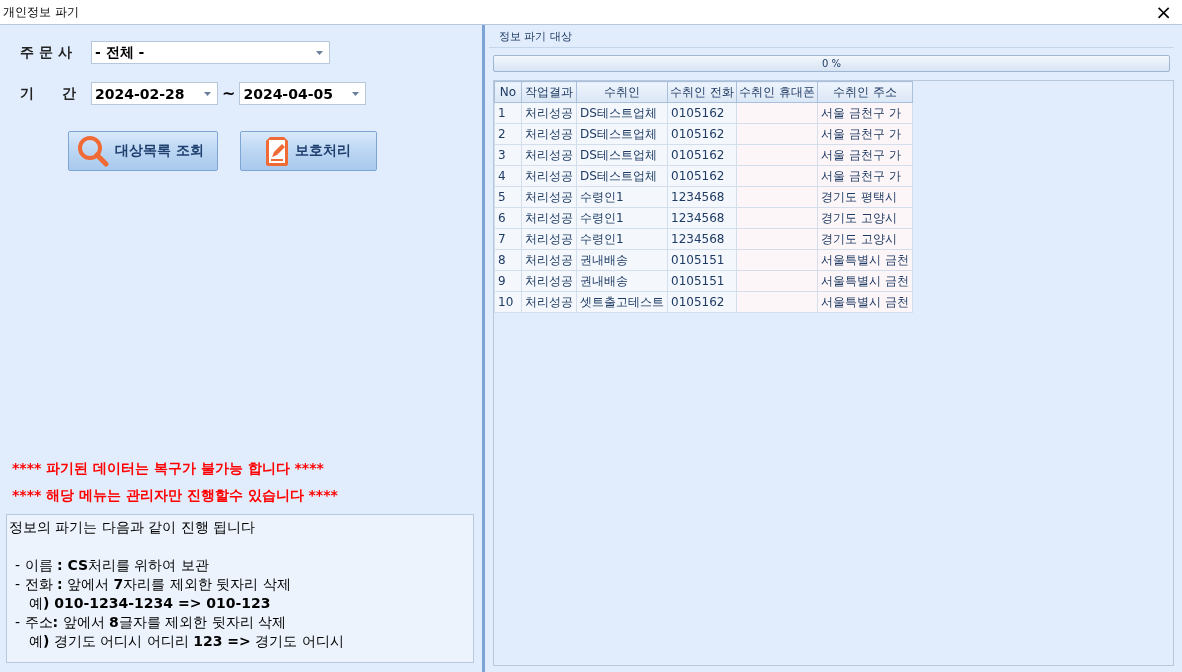 This screenshot has width=1182, height=672. What do you see at coordinates (210, 52) in the screenshot?
I see `company-dropdown: - 전체 -` at bounding box center [210, 52].